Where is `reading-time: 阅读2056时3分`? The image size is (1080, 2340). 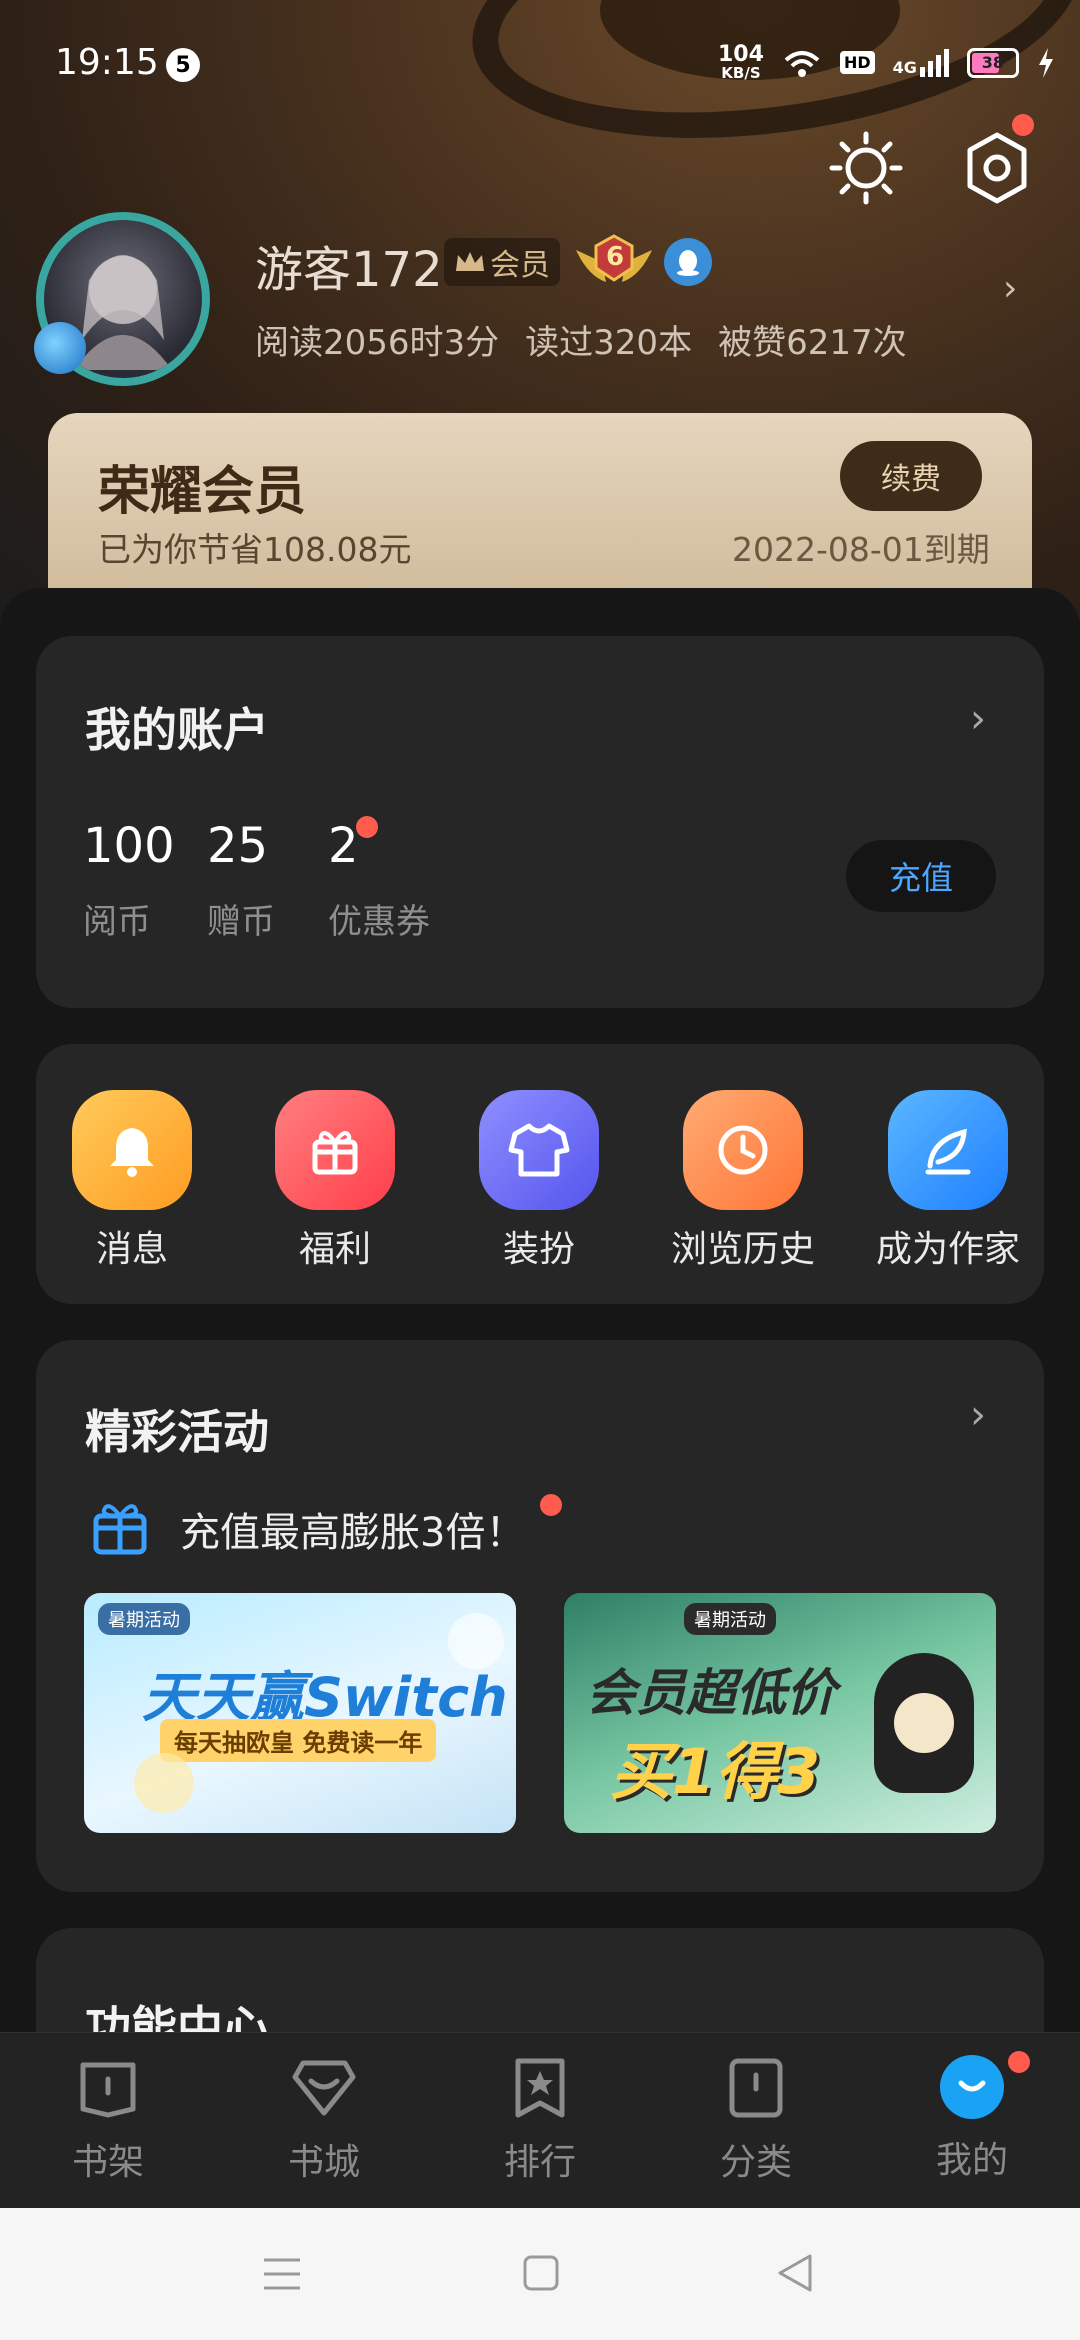
reading-time: 阅读2056时3分 is located at coordinates (377, 343).